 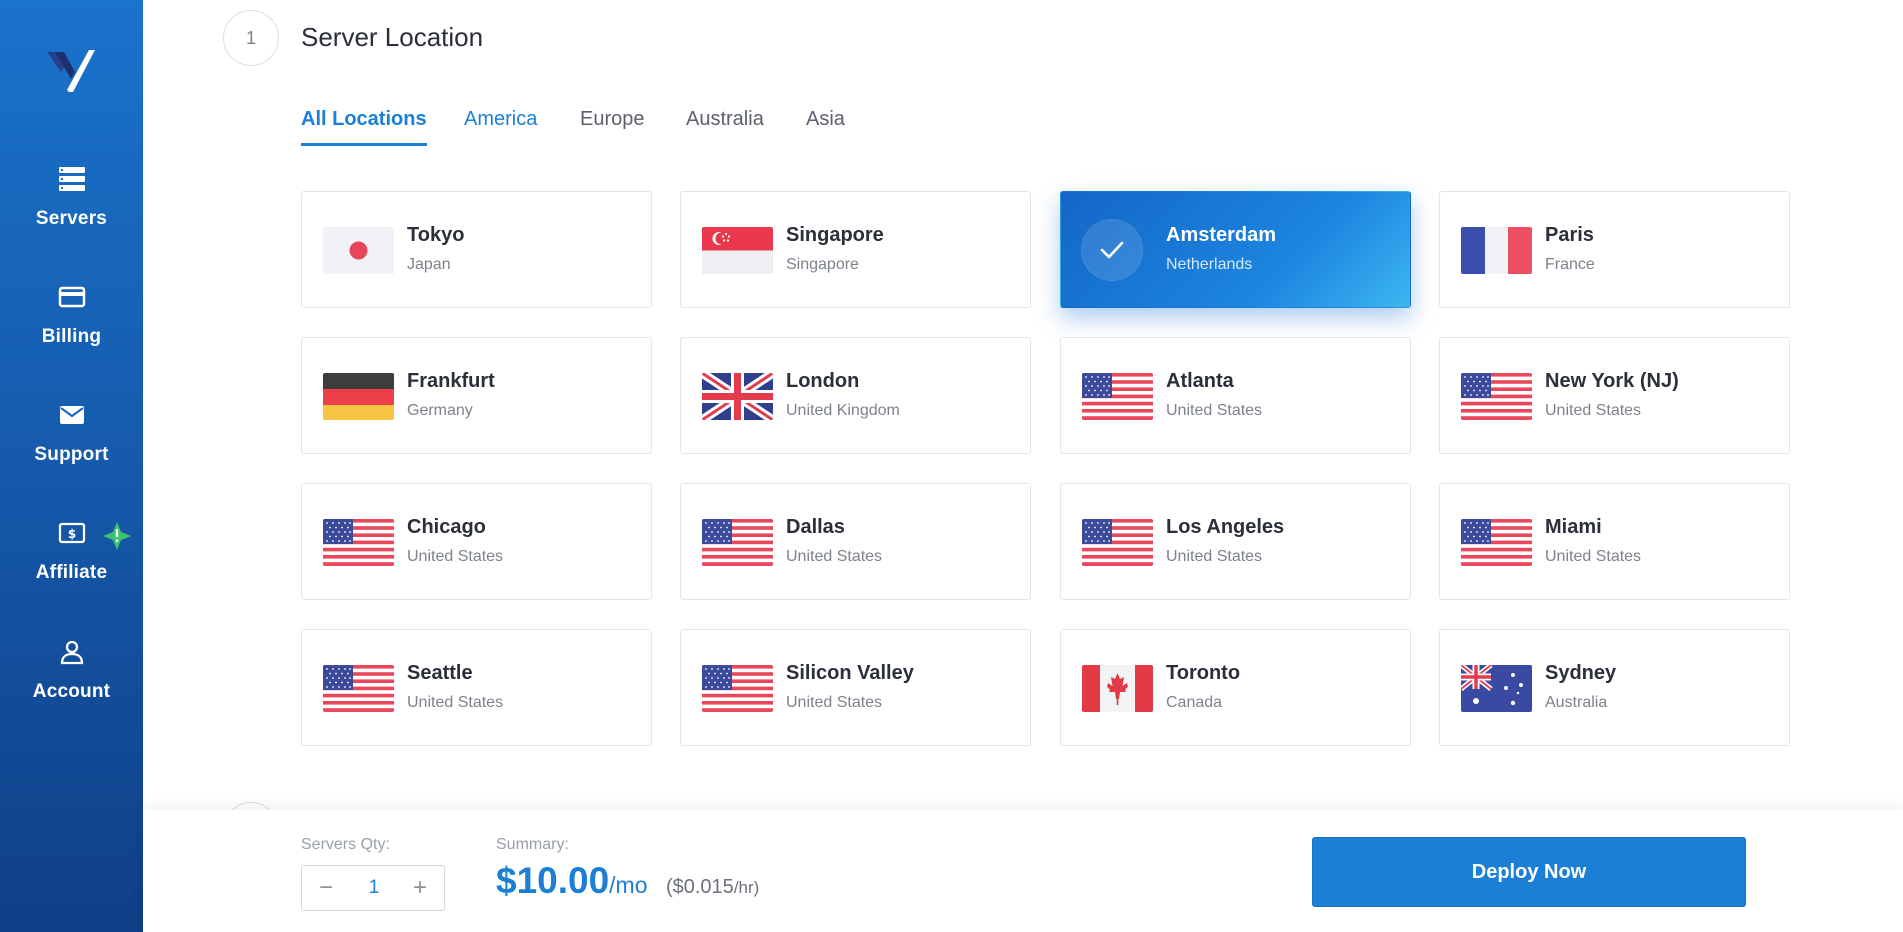 I want to click on hourly-unit: /hr), so click(x=746, y=887).